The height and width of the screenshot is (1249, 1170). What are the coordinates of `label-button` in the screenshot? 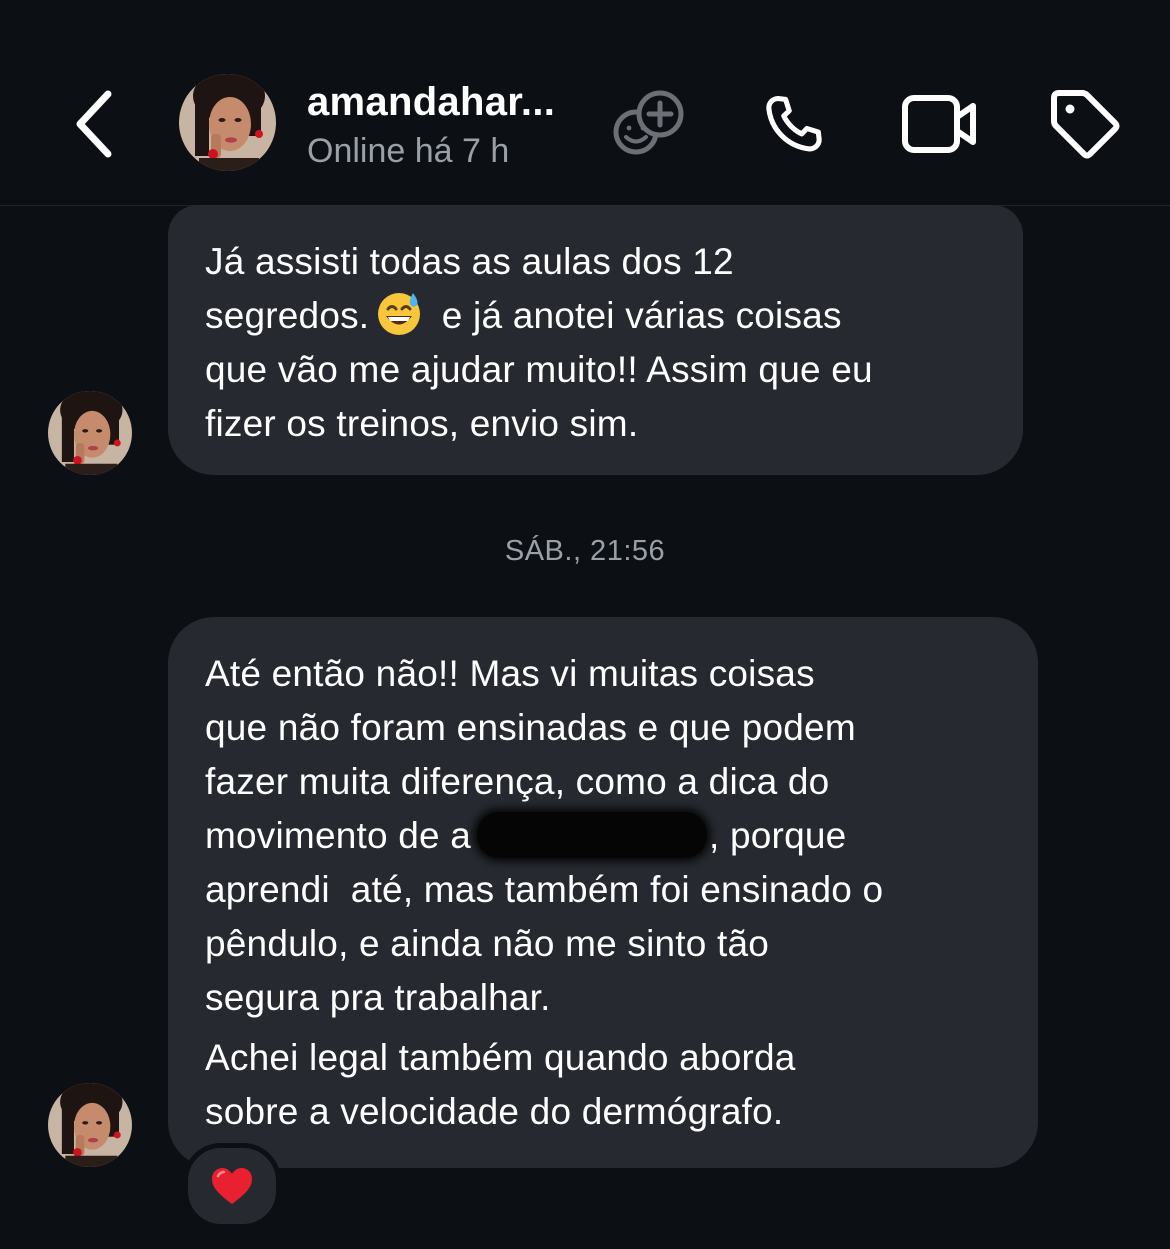 It's located at (1084, 124).